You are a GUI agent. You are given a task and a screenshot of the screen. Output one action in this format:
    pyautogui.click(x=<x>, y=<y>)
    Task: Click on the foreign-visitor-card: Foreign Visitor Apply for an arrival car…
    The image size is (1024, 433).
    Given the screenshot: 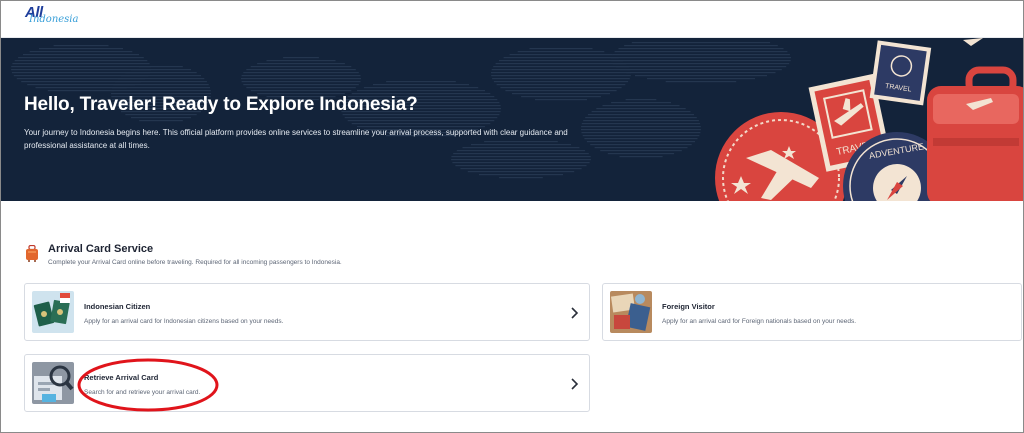 What is the action you would take?
    pyautogui.click(x=812, y=312)
    